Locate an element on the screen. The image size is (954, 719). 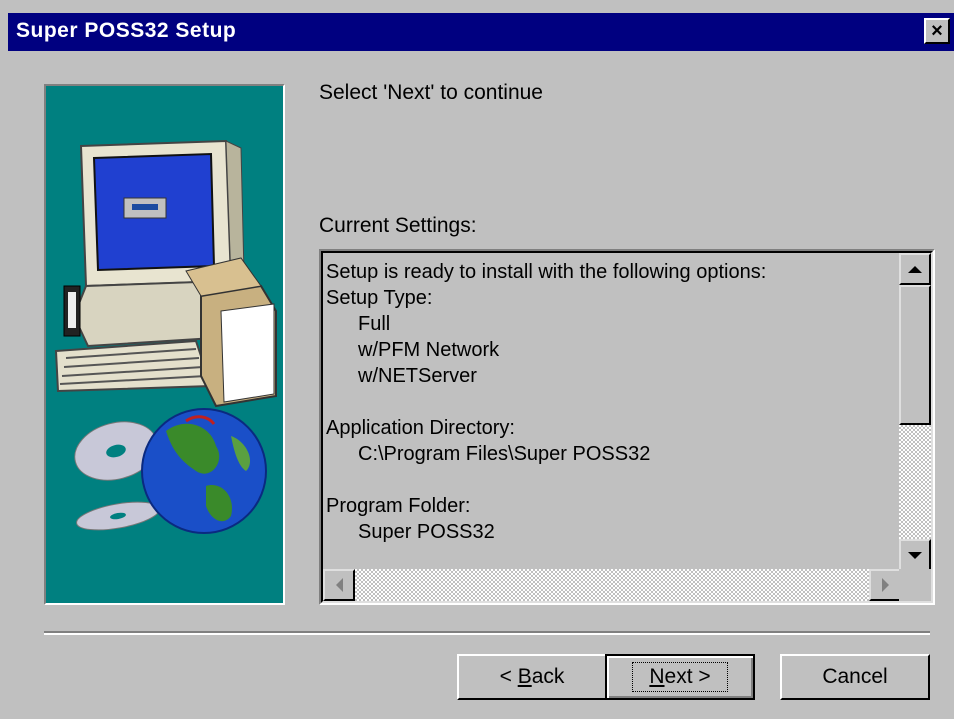
back-button-label: < Back is located at coordinates (532, 676).